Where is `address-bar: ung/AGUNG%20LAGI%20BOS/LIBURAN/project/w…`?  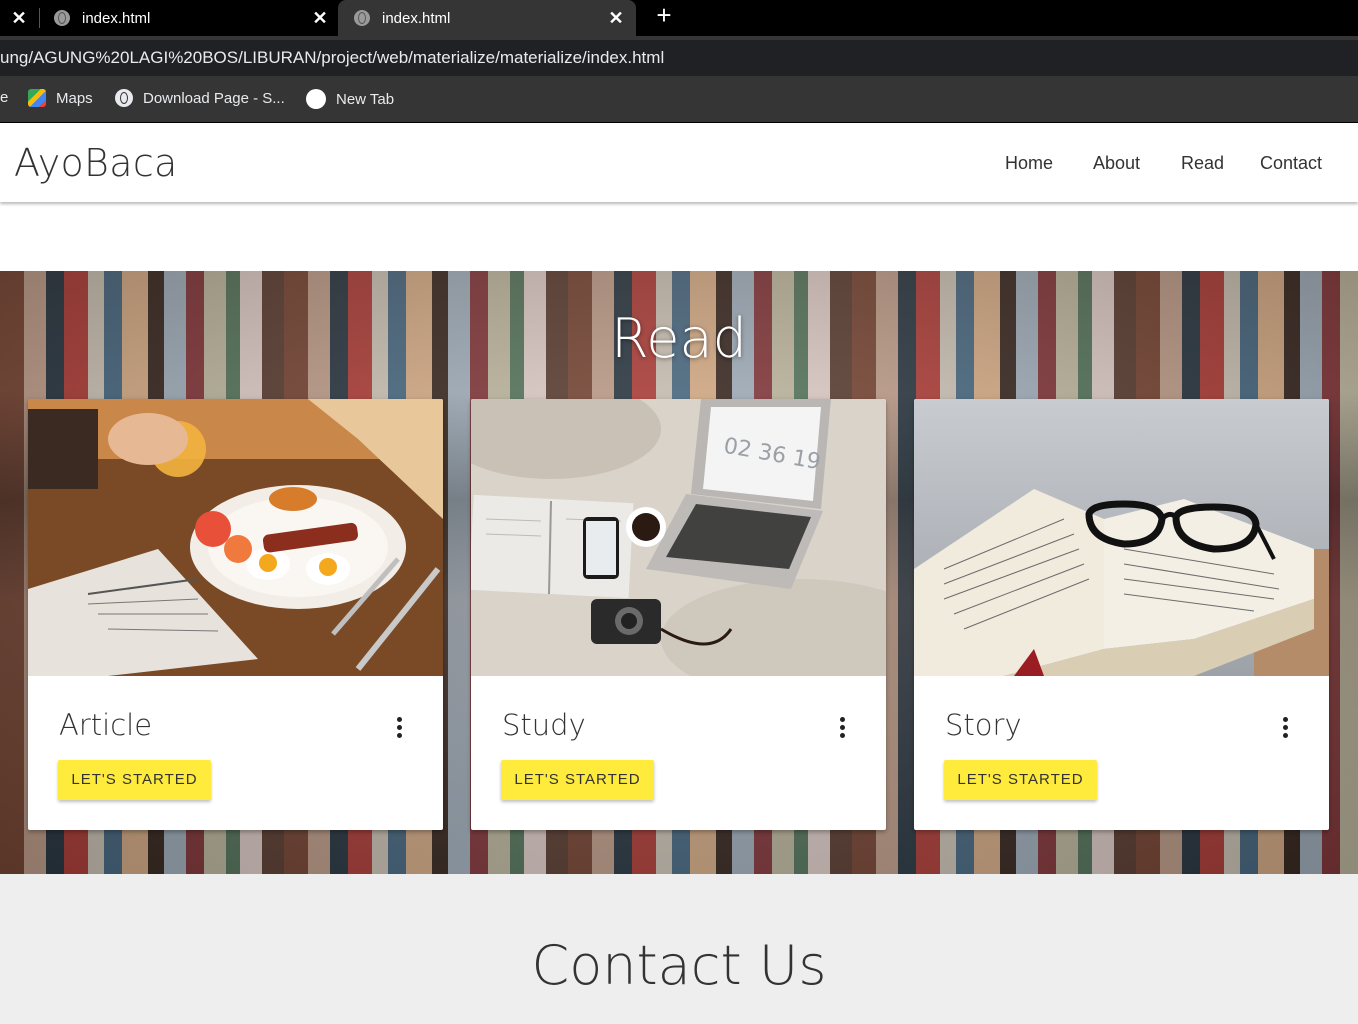
address-bar: ung/AGUNG%20LAGI%20BOS/LIBURAN/project/w… is located at coordinates (679, 56).